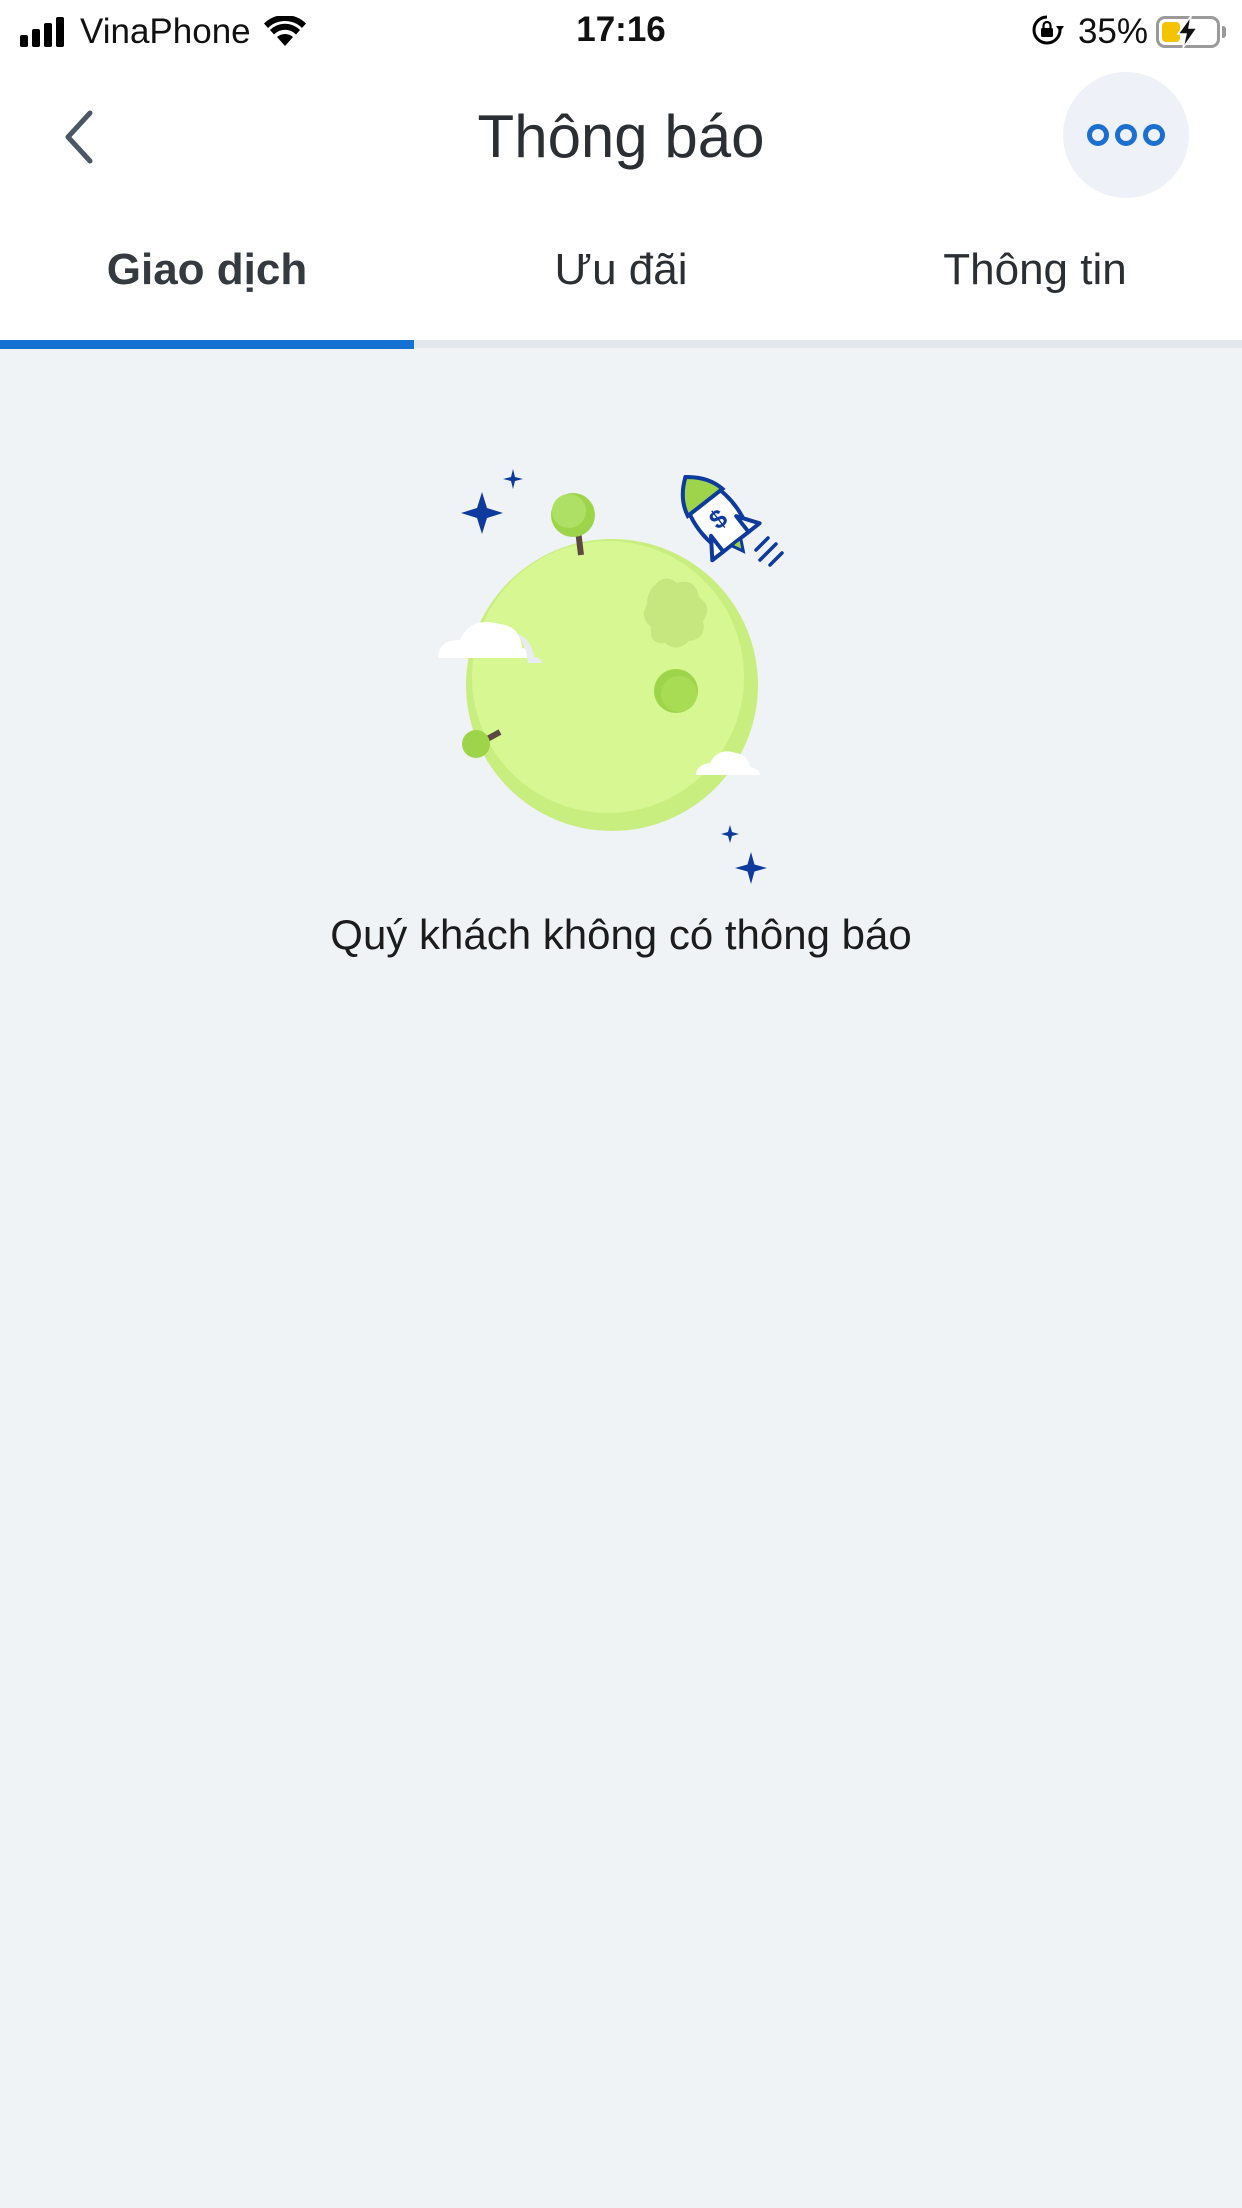 The image size is (1242, 2208). Describe the element at coordinates (207, 275) in the screenshot. I see `tab-giao-dich: Giao dịch` at that location.